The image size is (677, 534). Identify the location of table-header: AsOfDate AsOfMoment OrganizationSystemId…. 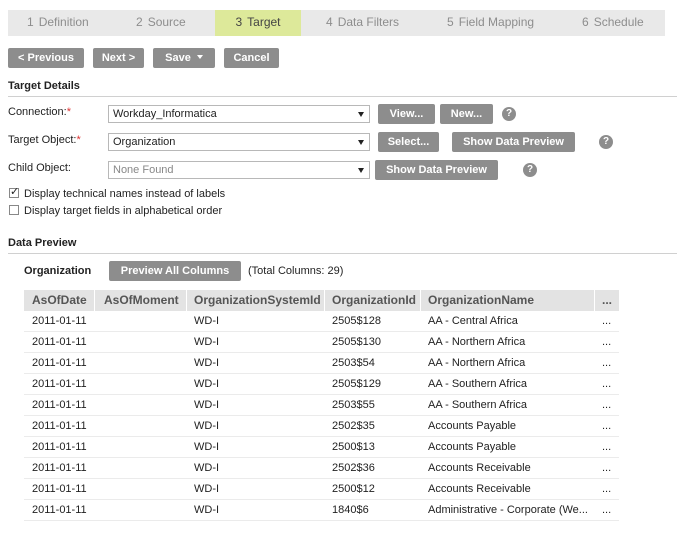
(321, 300).